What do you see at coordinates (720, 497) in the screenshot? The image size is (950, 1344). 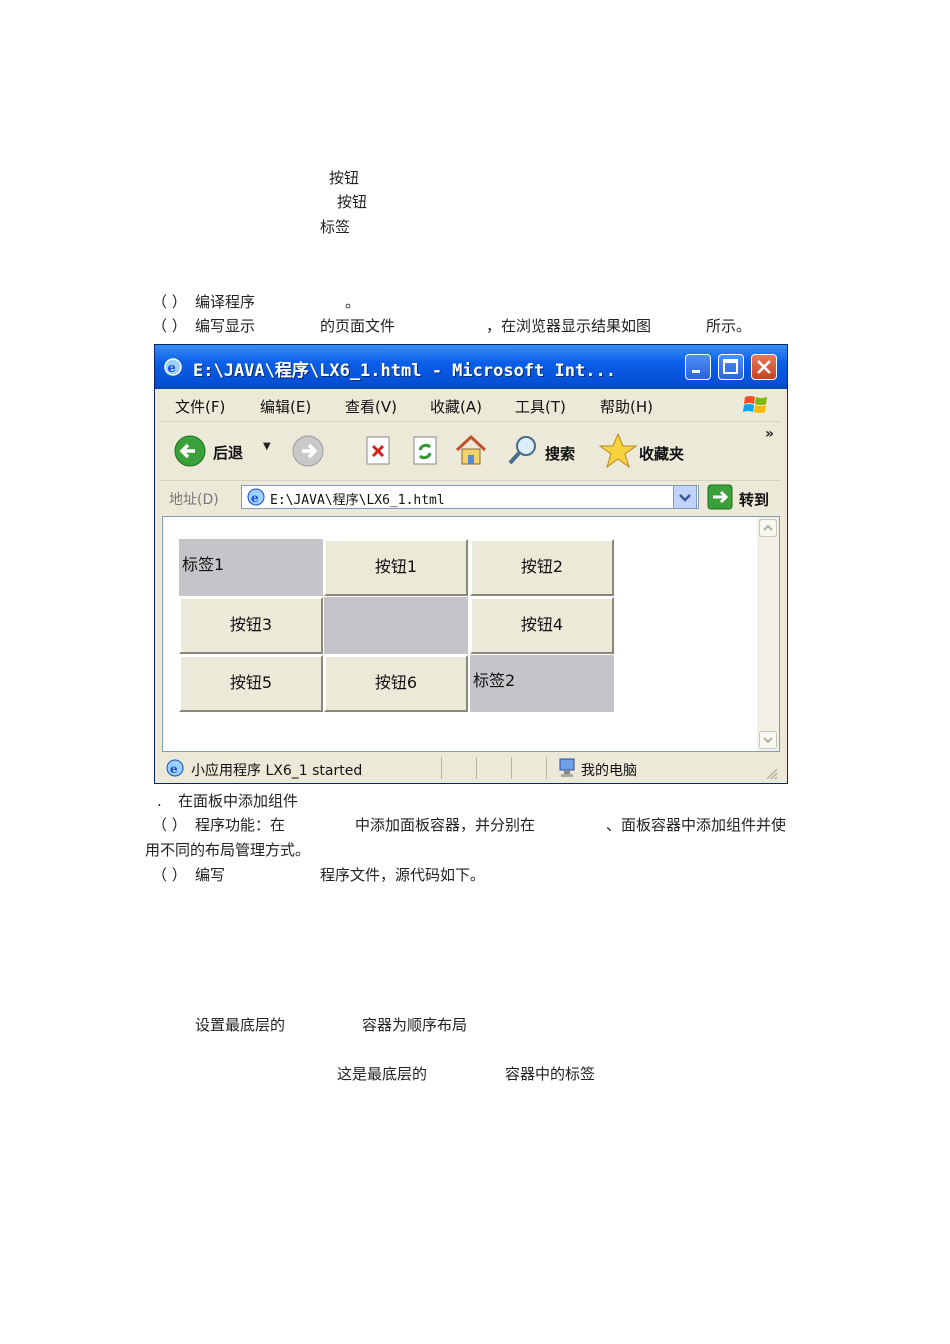 I see `go-arrow-icon` at bounding box center [720, 497].